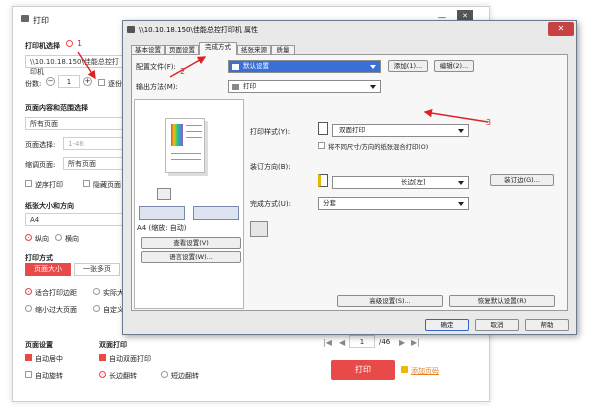  Describe the element at coordinates (489, 122) in the screenshot. I see `annotation-3: 3` at that location.